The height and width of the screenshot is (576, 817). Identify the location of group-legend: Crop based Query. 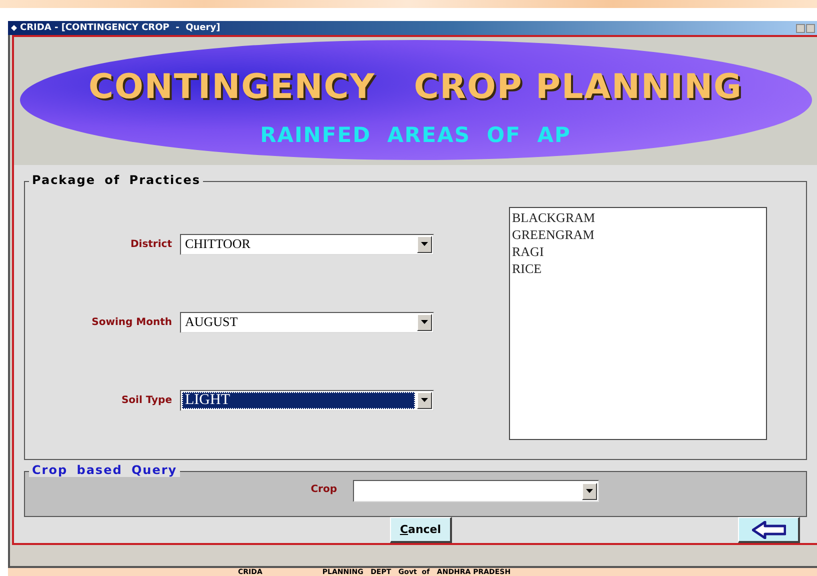
(104, 470).